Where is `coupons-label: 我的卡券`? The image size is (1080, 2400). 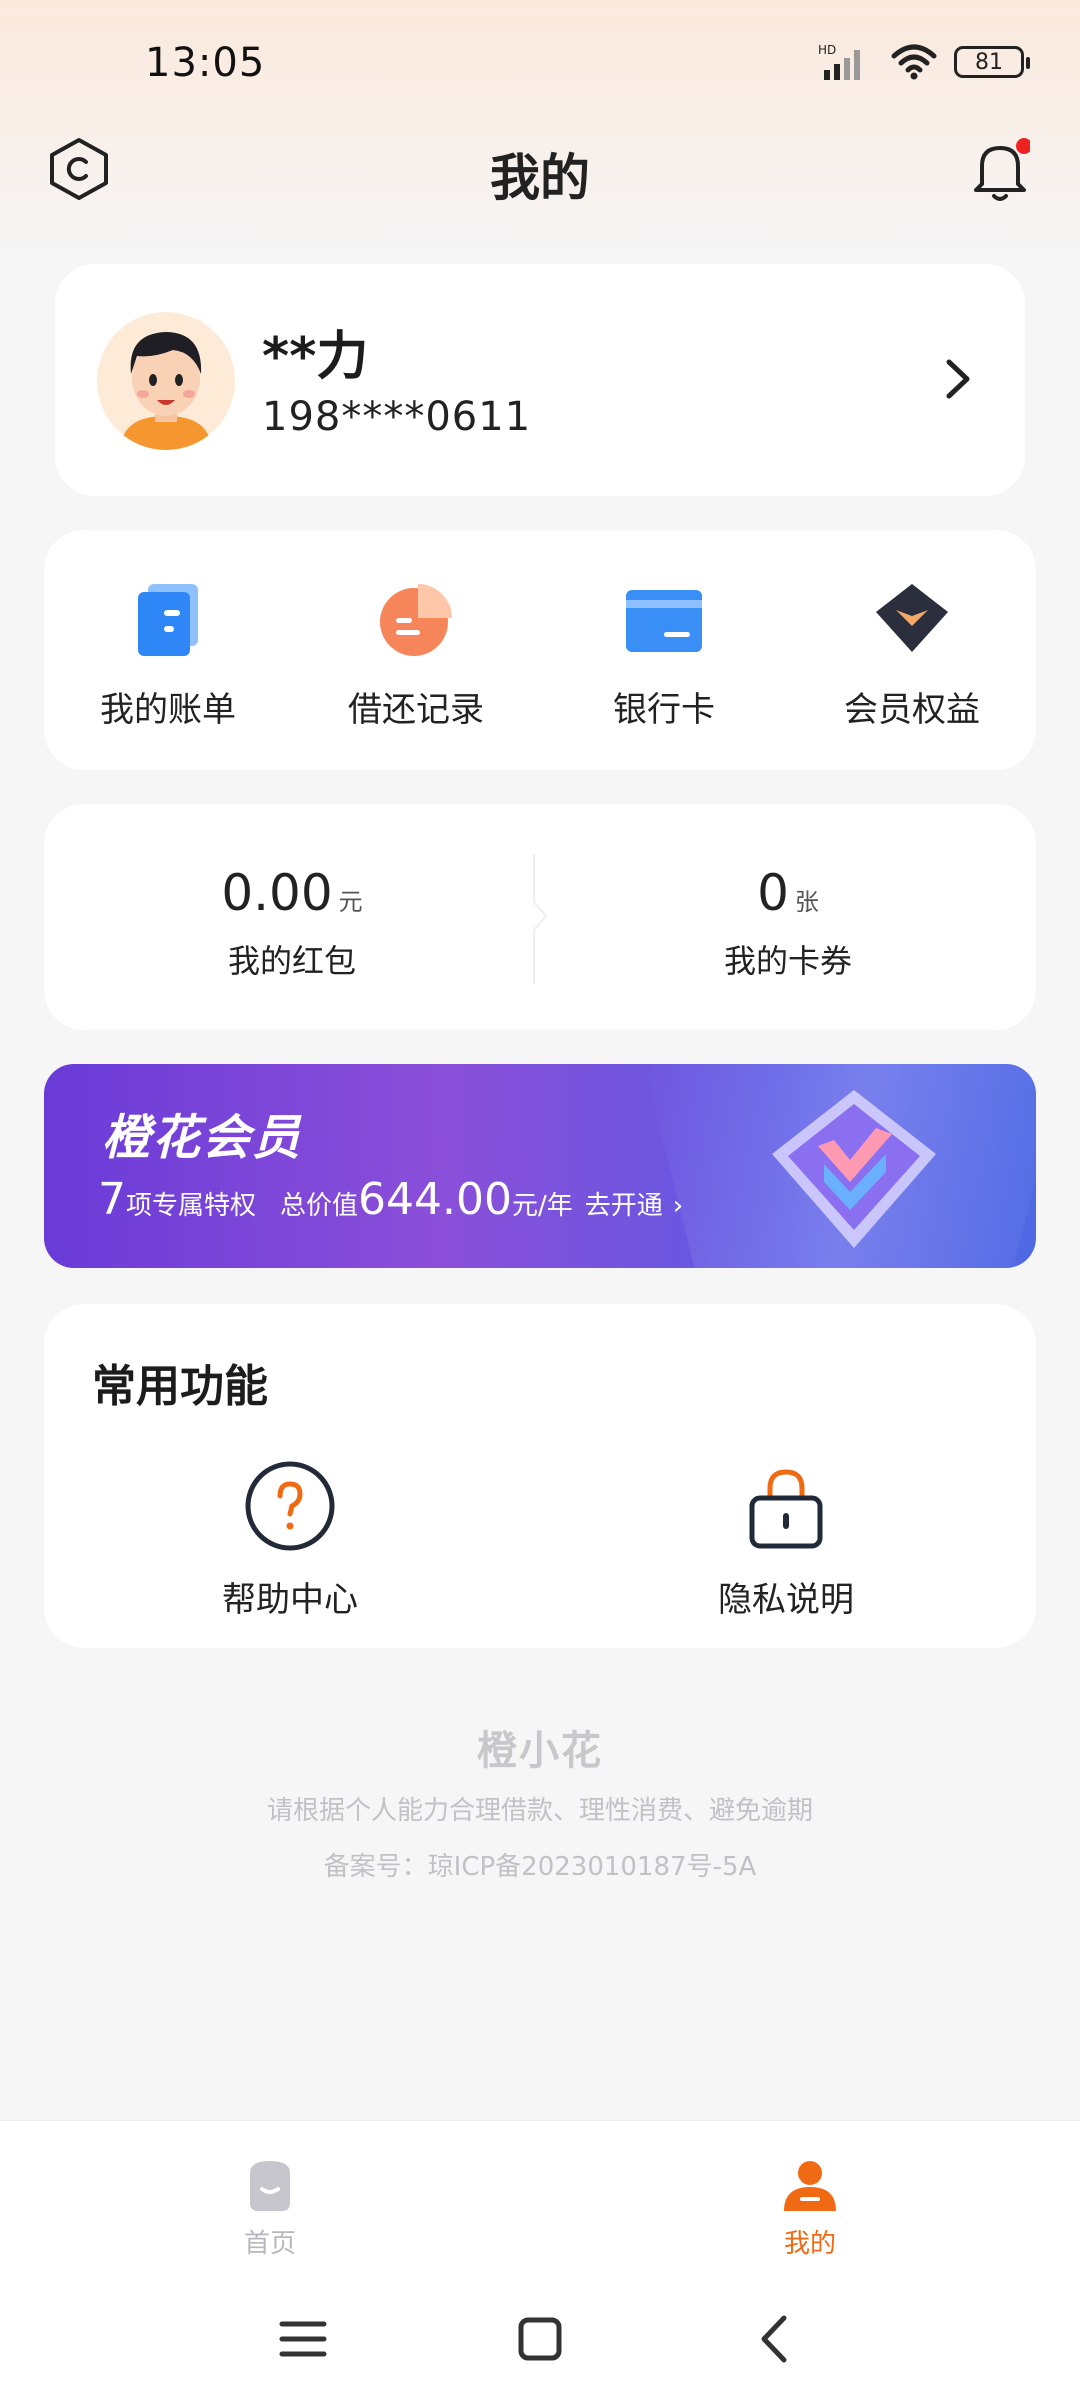 coupons-label: 我的卡券 is located at coordinates (787, 961).